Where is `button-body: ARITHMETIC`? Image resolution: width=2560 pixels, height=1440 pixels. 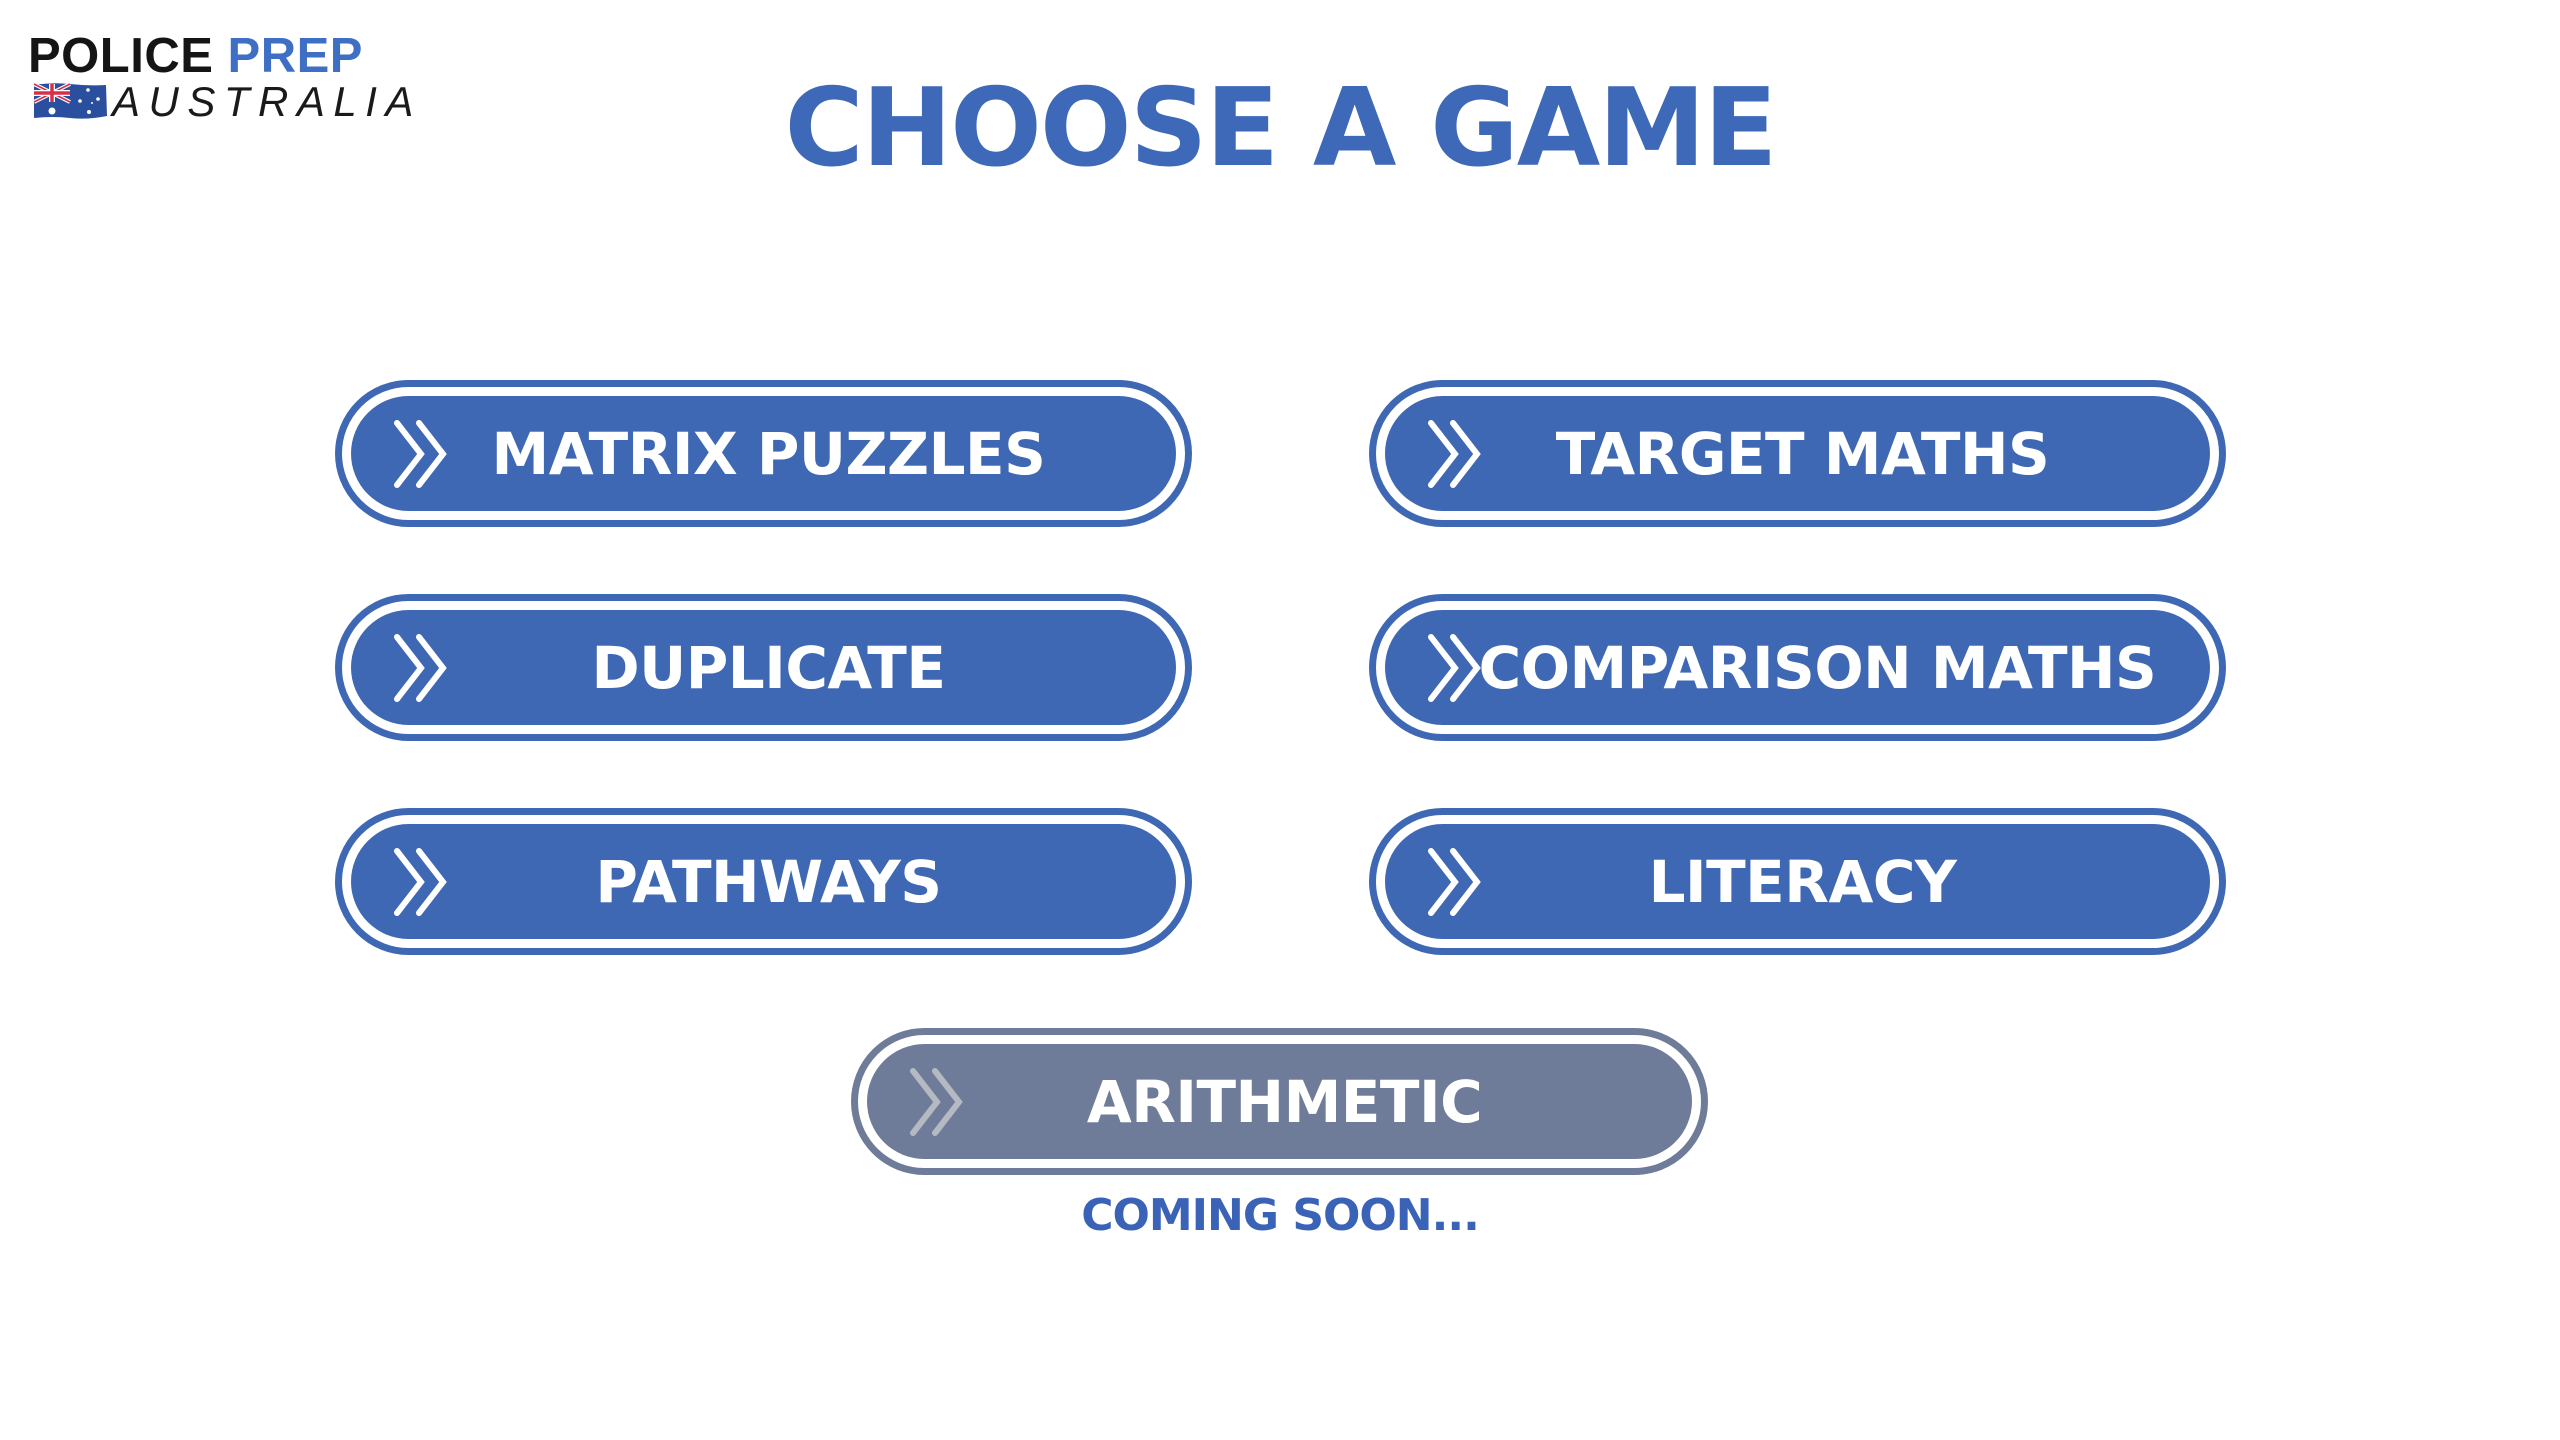
button-body: ARITHMETIC is located at coordinates (1279, 1101).